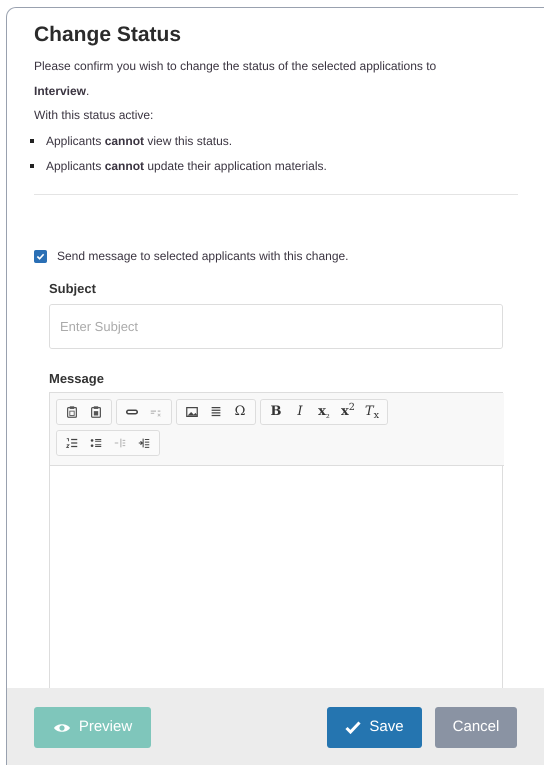 The image size is (544, 765). Describe the element at coordinates (139, 141) in the screenshot. I see `bullet-text: Applicants cannot view this status.` at that location.